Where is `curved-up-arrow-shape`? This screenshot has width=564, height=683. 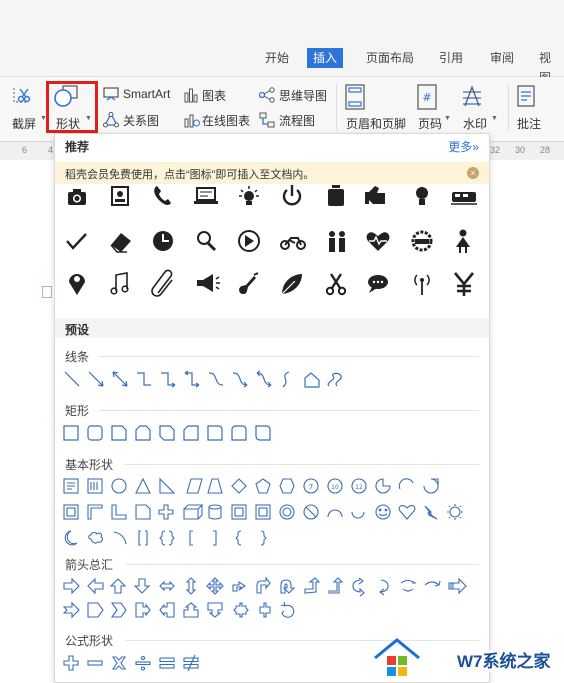
curved-up-arrow-shape is located at coordinates (408, 581).